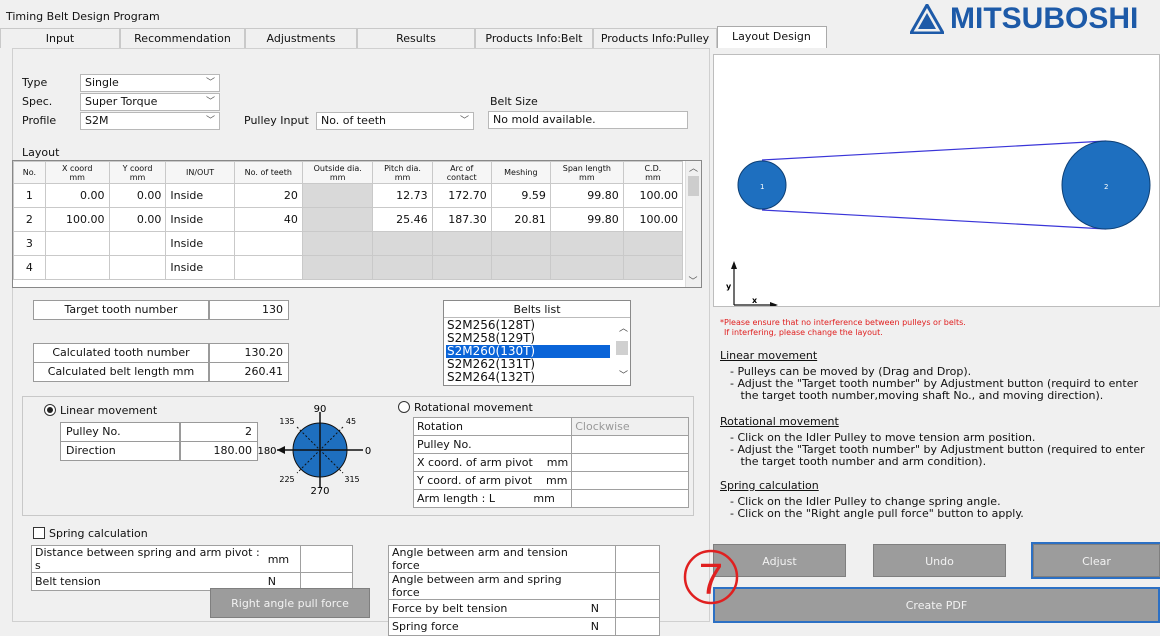 This screenshot has height=636, width=1160. What do you see at coordinates (779, 421) in the screenshot?
I see `help-rot-title: Rotational movement` at bounding box center [779, 421].